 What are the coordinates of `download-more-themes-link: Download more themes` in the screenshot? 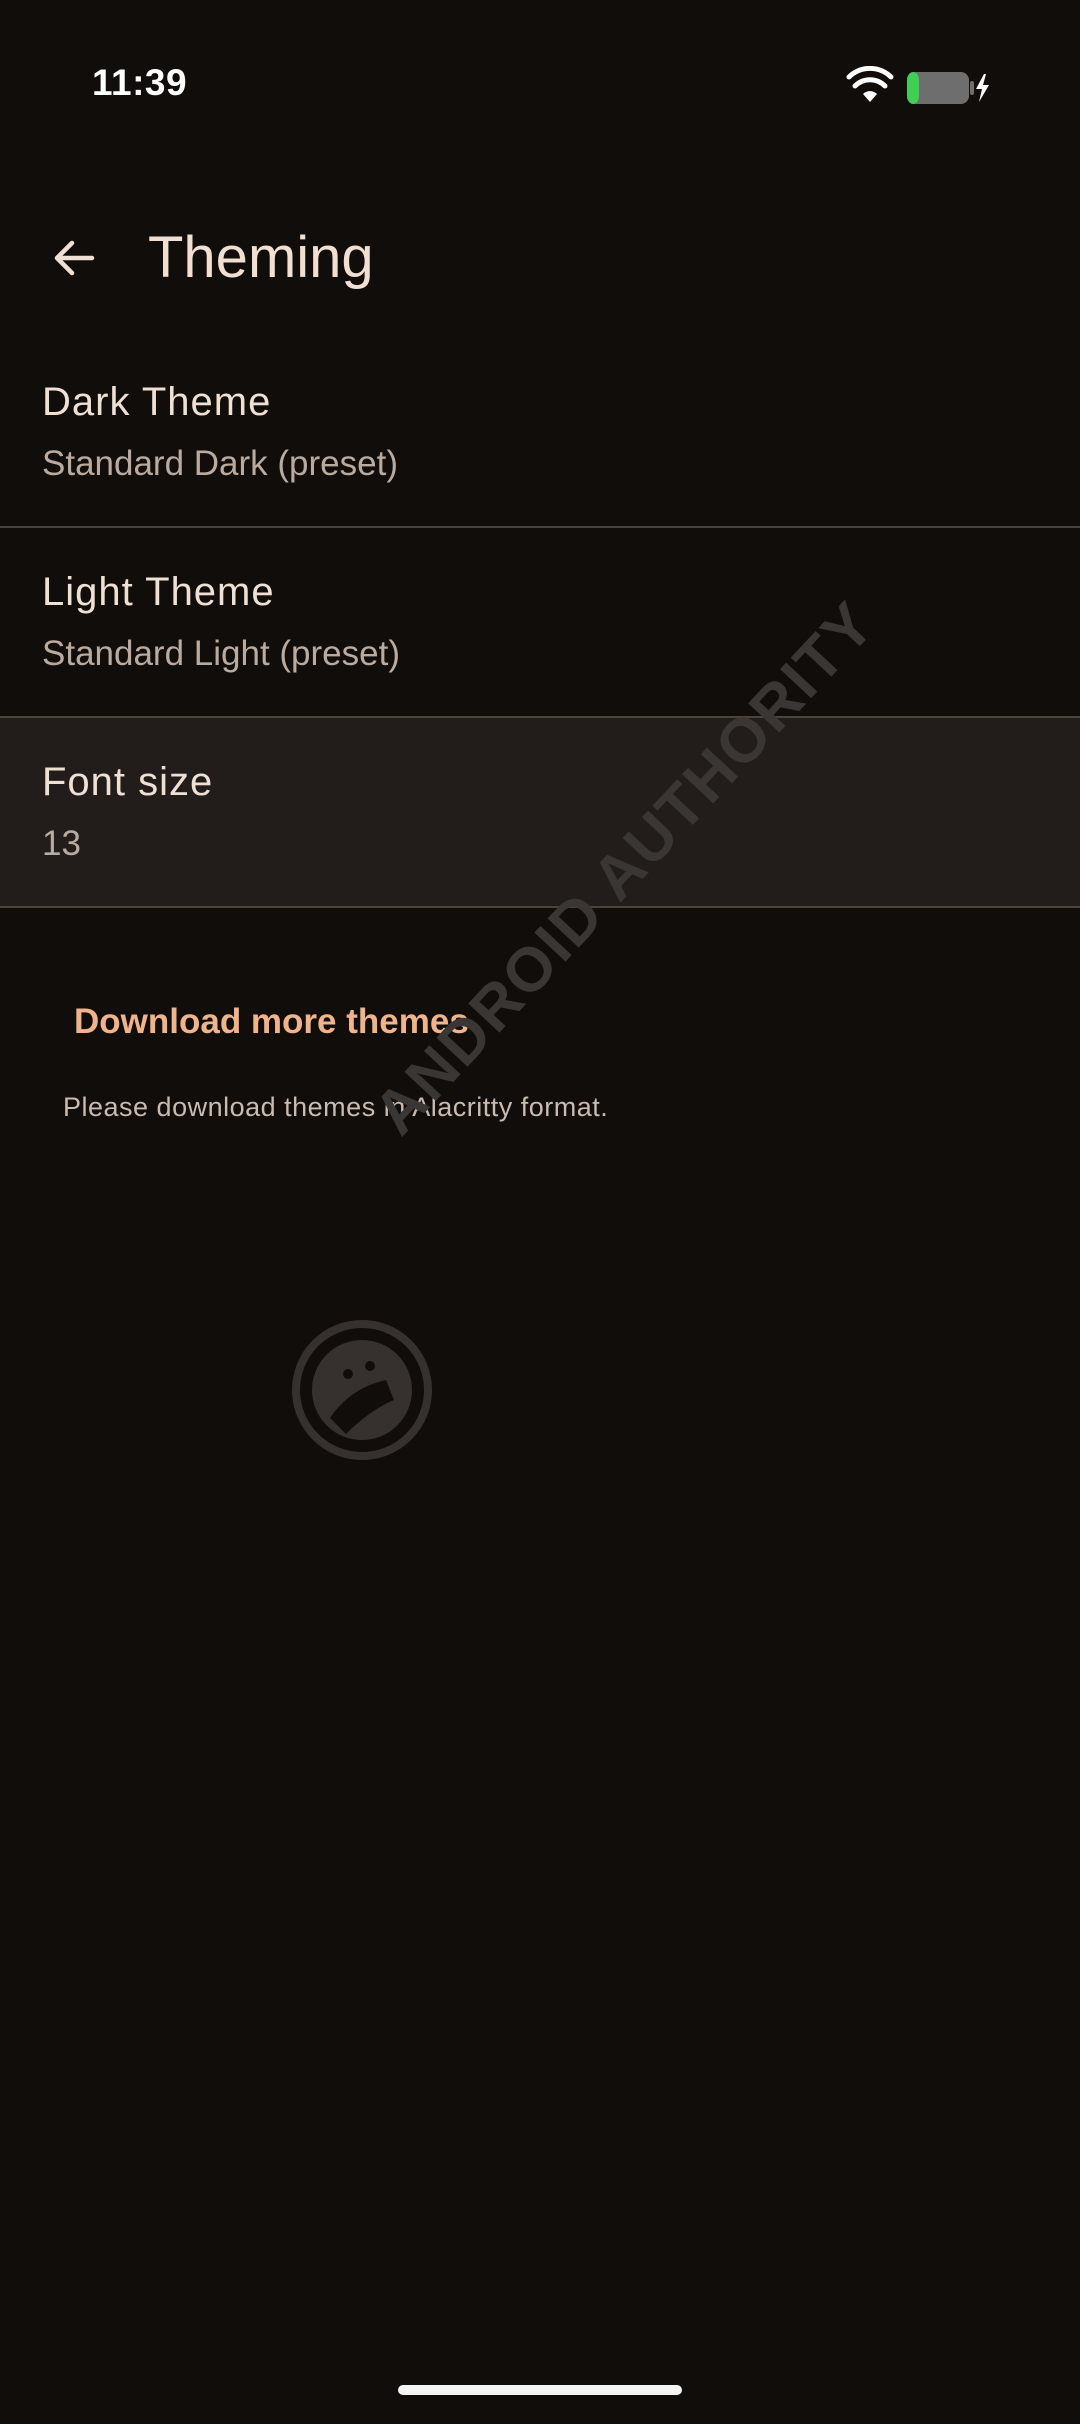 It's located at (271, 1022).